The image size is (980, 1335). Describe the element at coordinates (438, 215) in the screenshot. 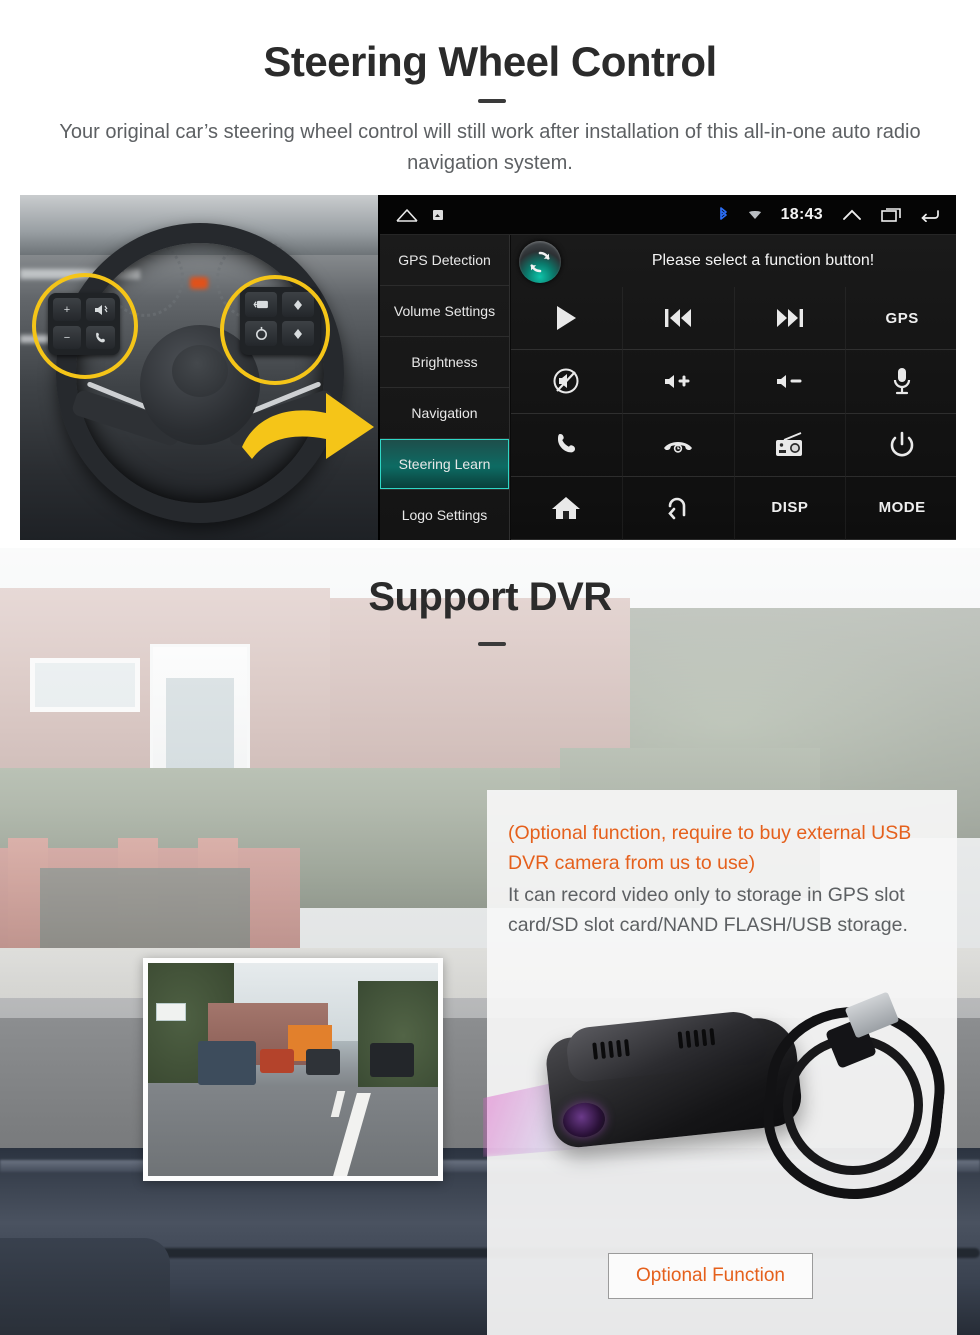

I see `app-icon` at that location.